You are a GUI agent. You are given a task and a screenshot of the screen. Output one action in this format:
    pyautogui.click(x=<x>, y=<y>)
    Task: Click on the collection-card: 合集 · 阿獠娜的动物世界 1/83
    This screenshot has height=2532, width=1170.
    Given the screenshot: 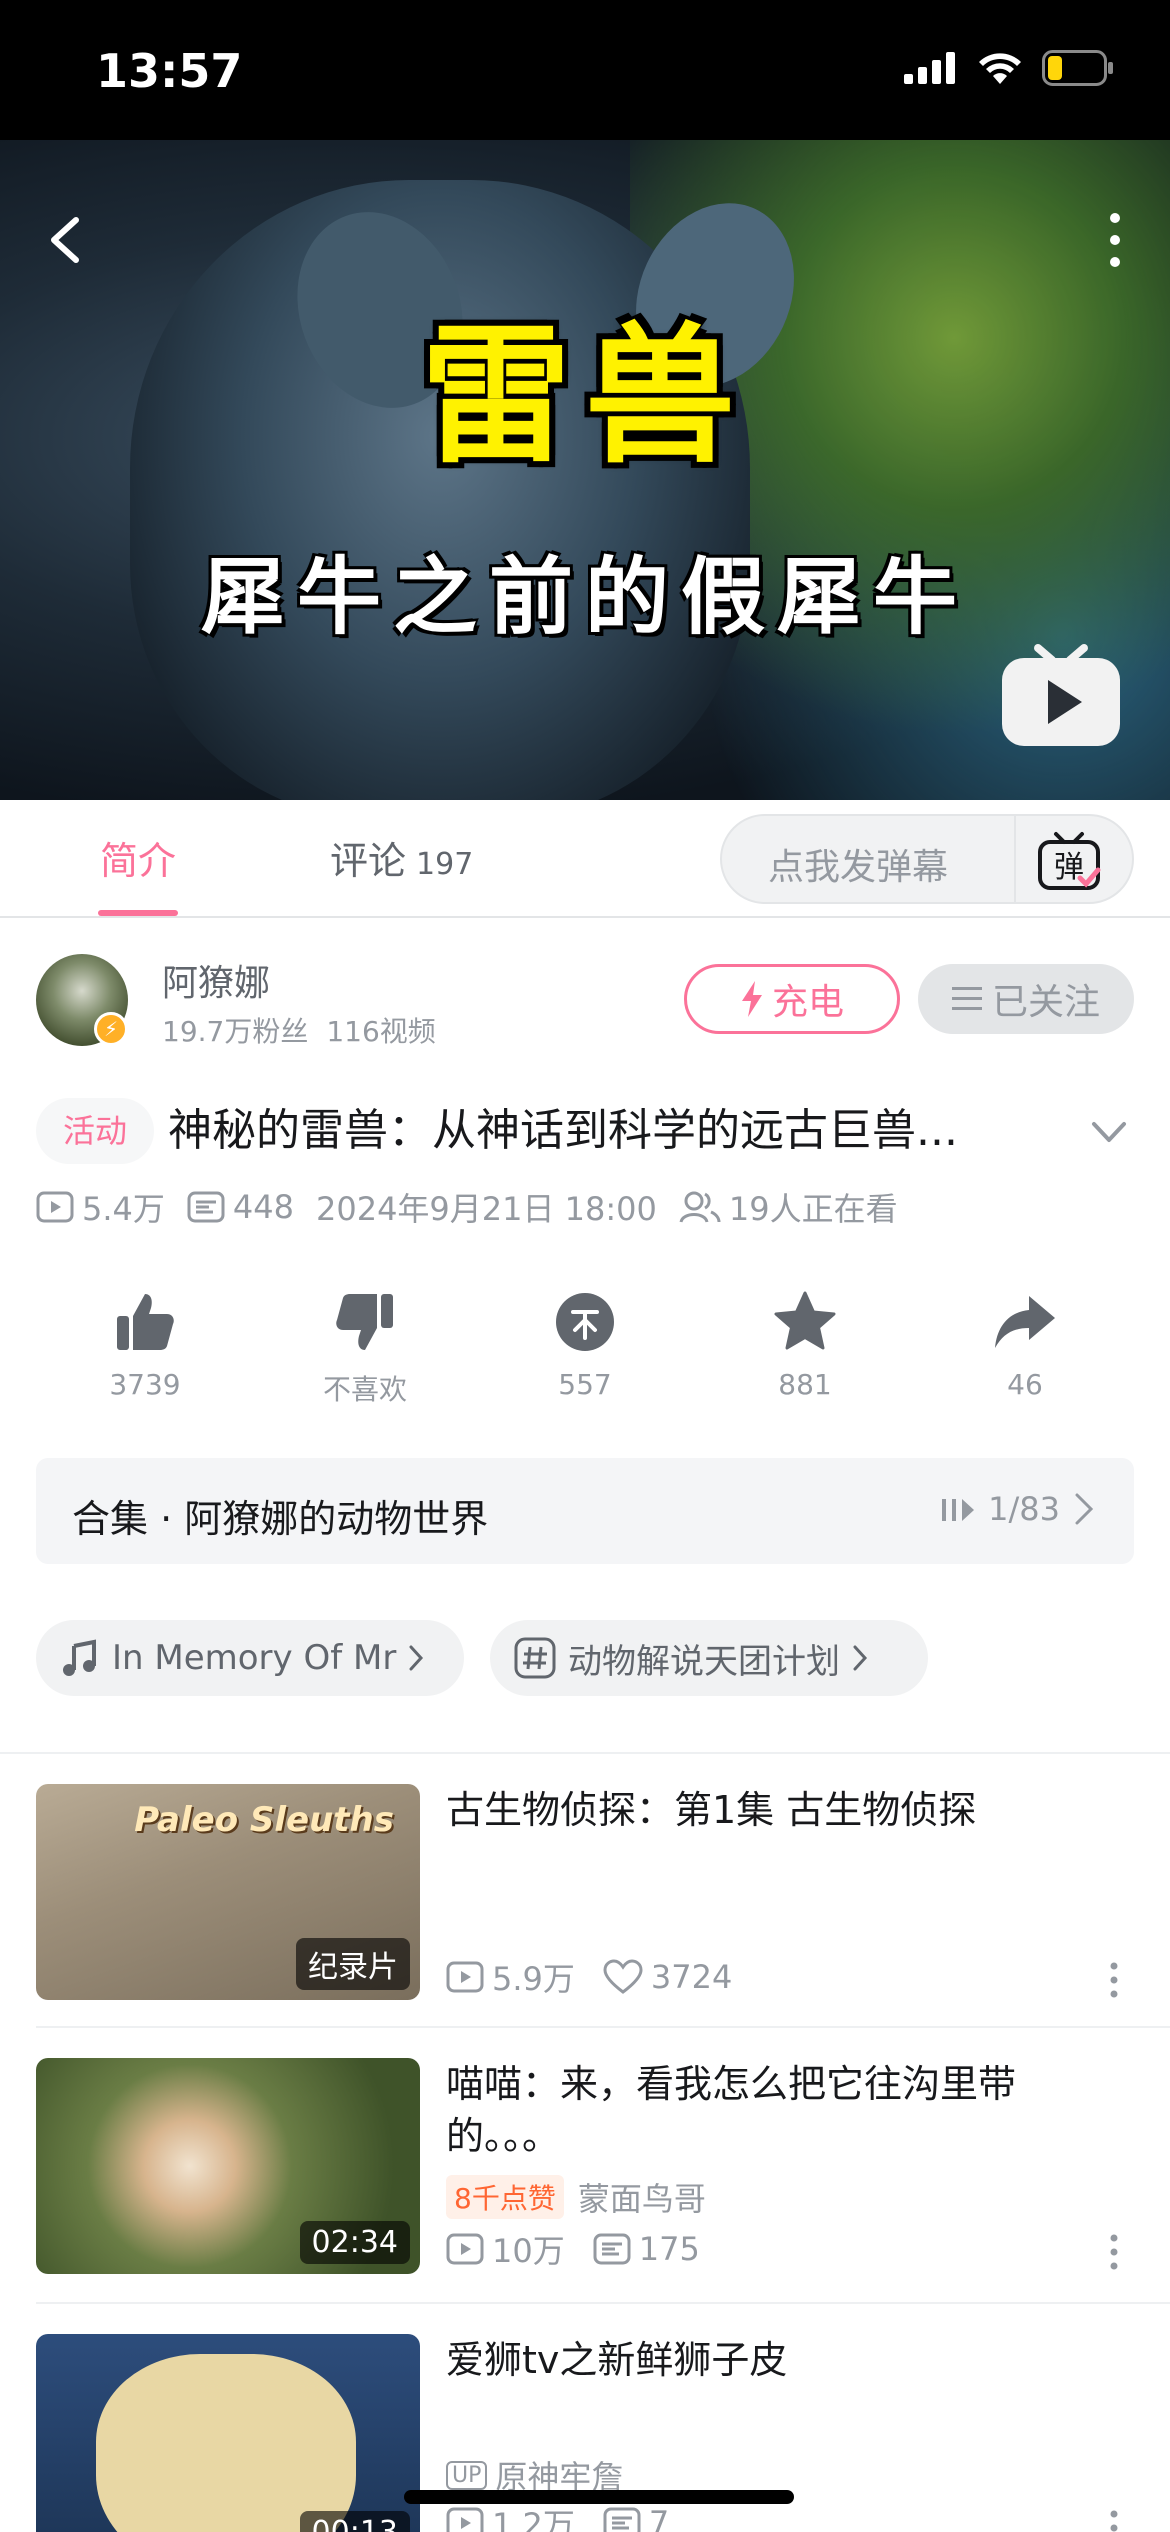 What is the action you would take?
    pyautogui.click(x=585, y=1511)
    